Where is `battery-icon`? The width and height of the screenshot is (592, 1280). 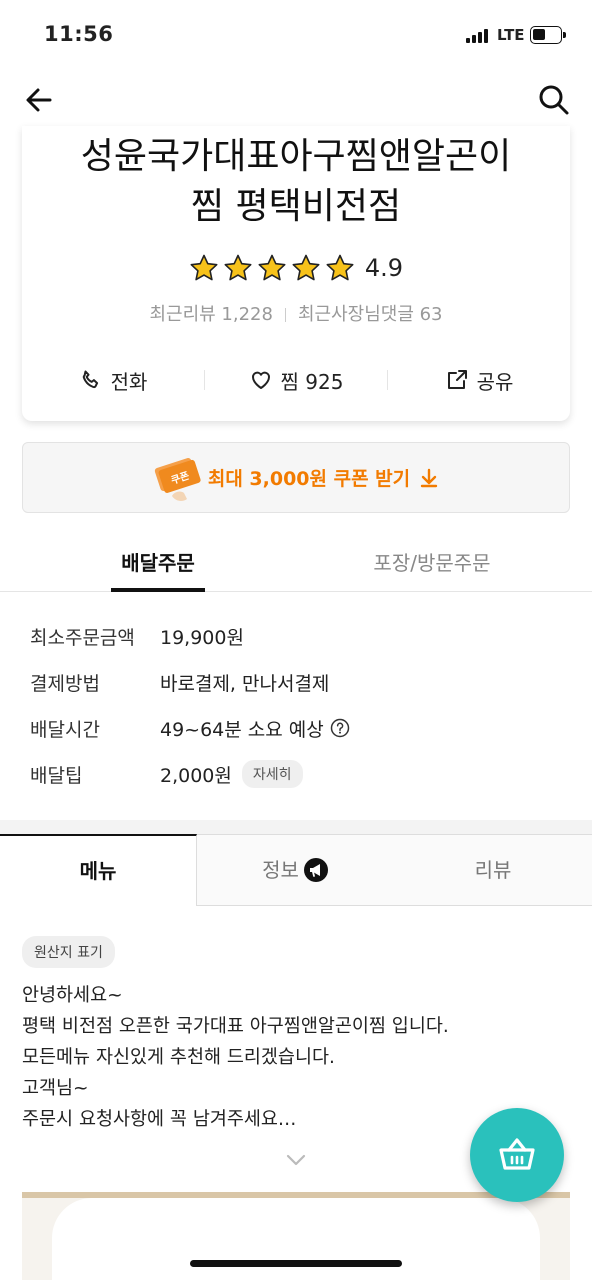 battery-icon is located at coordinates (548, 35).